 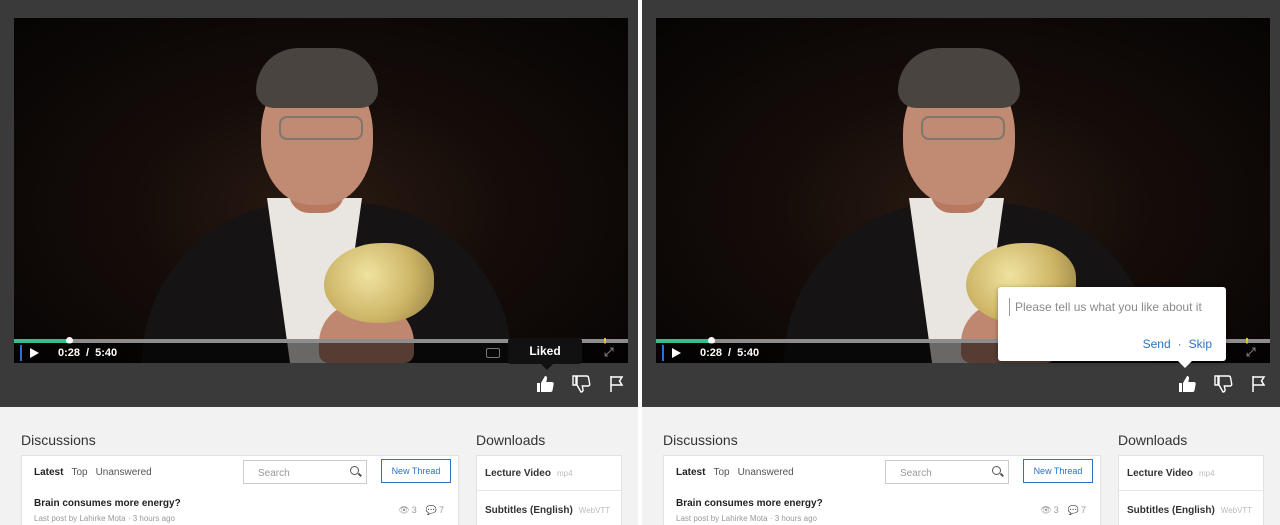 What do you see at coordinates (493, 353) in the screenshot?
I see `captions-icon` at bounding box center [493, 353].